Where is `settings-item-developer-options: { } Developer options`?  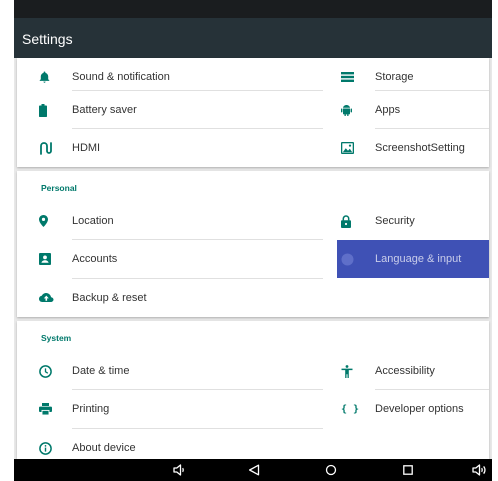 settings-item-developer-options: { } Developer options is located at coordinates (413, 409).